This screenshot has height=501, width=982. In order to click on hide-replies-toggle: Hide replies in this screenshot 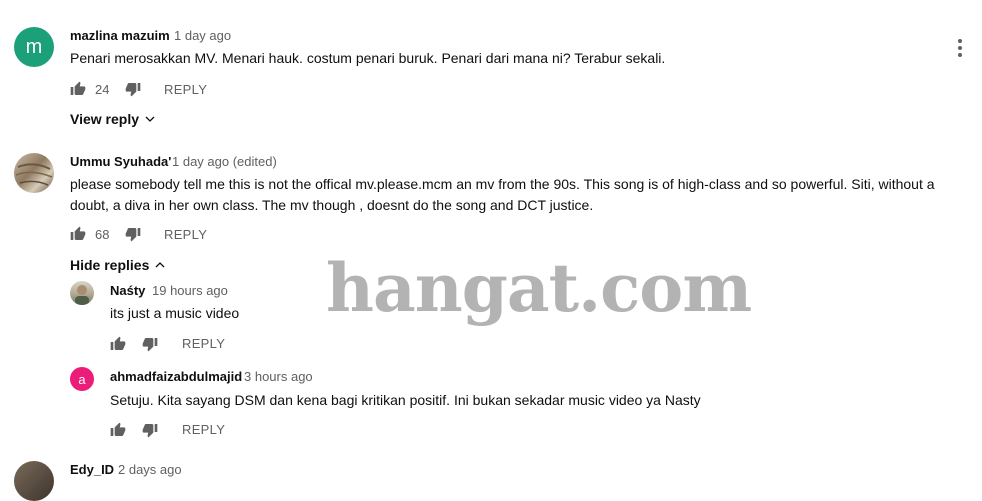, I will do `click(118, 265)`.